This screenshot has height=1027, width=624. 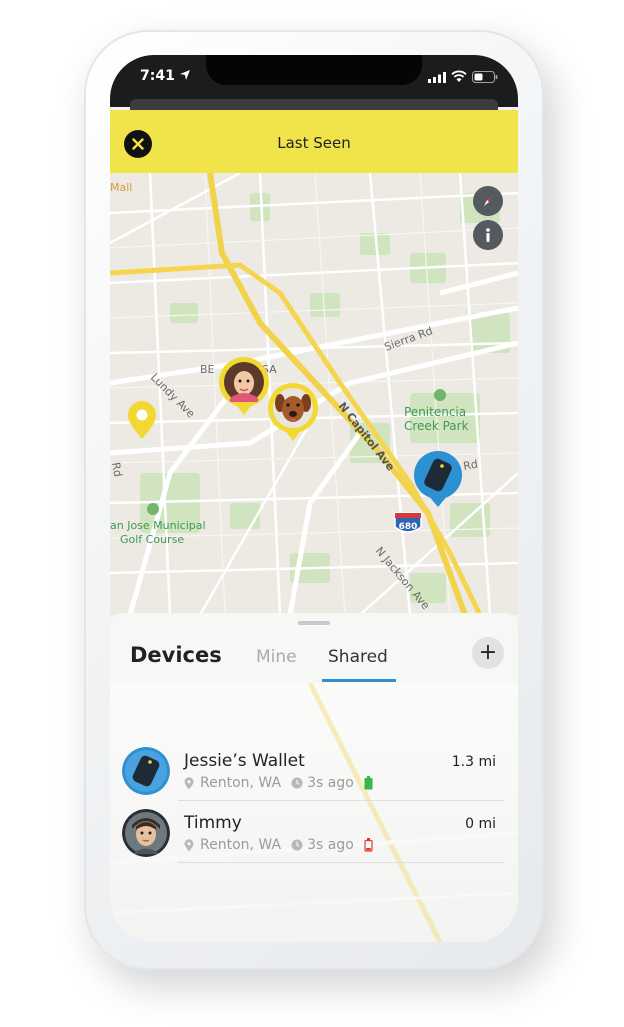 I want to click on child-location-pin, so click(x=244, y=386).